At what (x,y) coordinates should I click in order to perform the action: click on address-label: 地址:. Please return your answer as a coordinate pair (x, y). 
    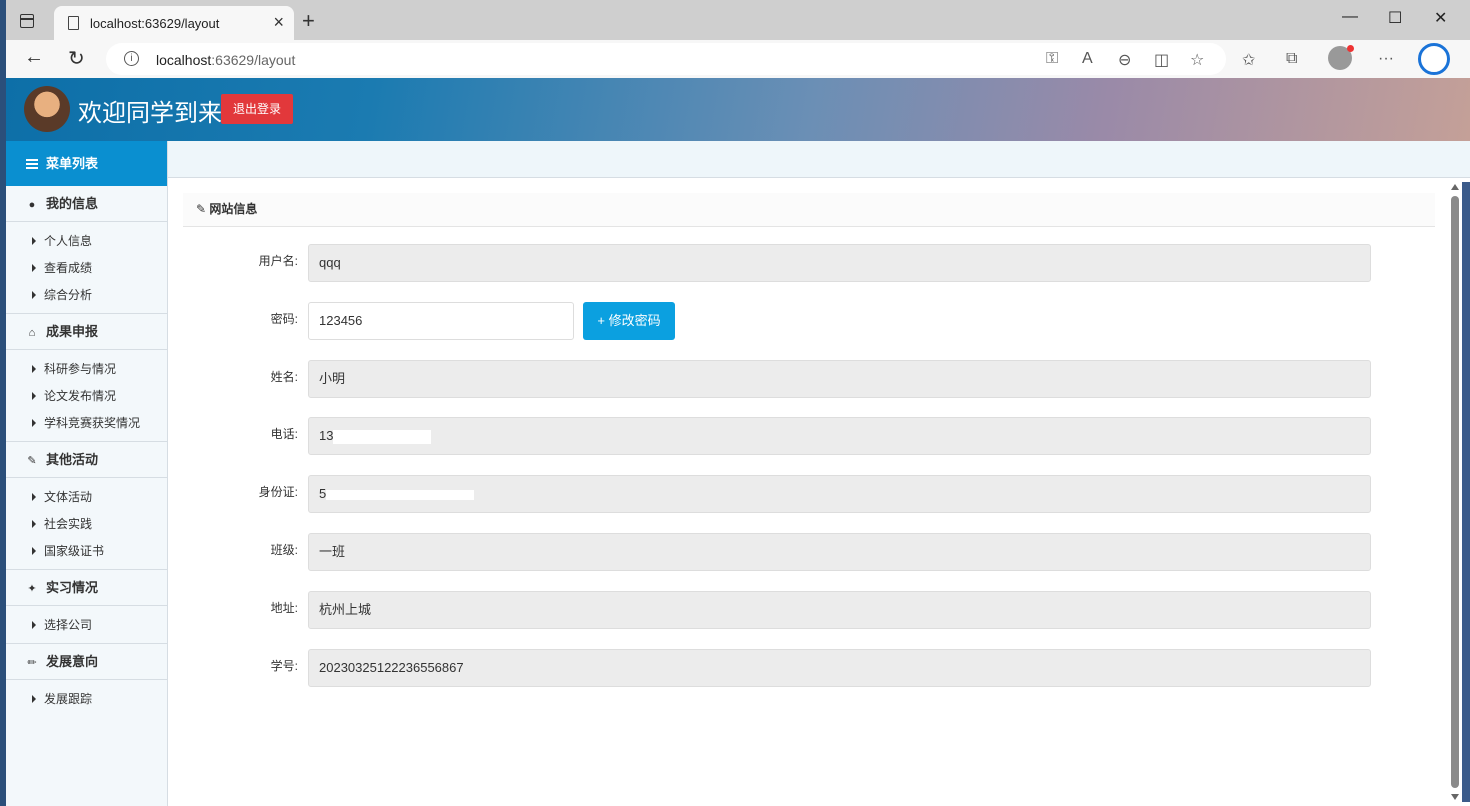
    Looking at the image, I should click on (284, 608).